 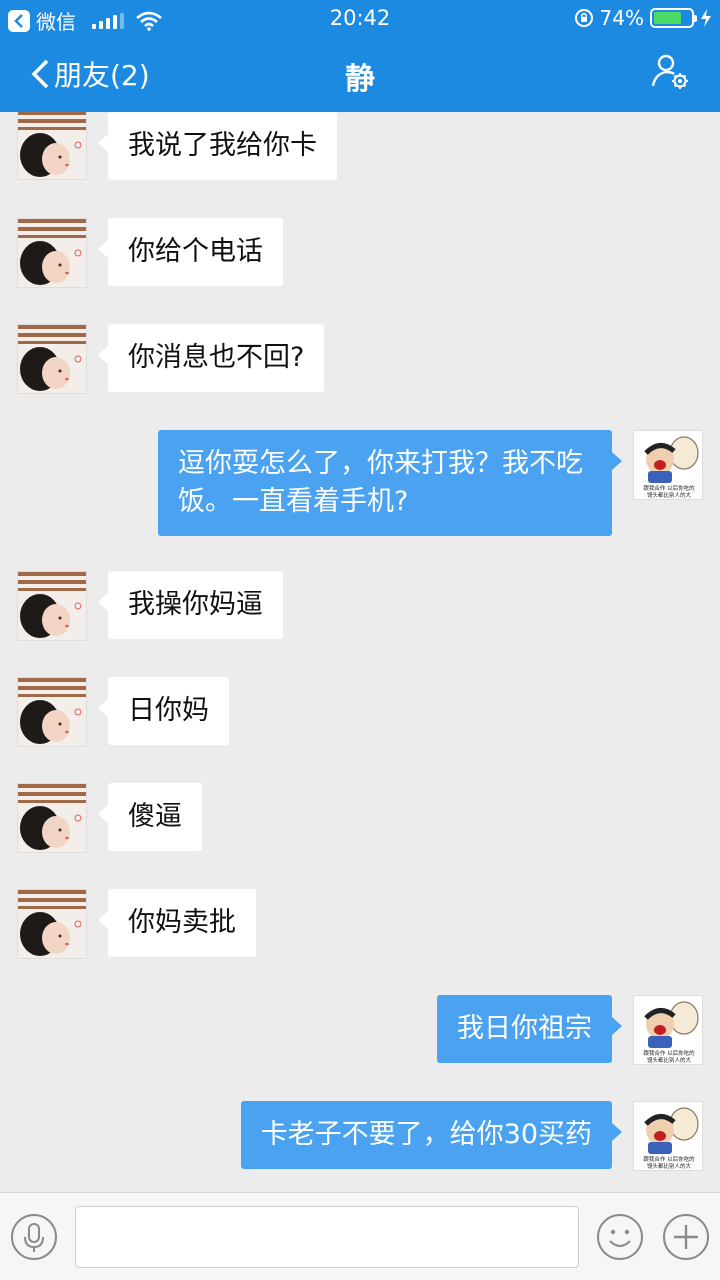 I want to click on nav-bar: 朋友(2) 静, so click(x=360, y=74).